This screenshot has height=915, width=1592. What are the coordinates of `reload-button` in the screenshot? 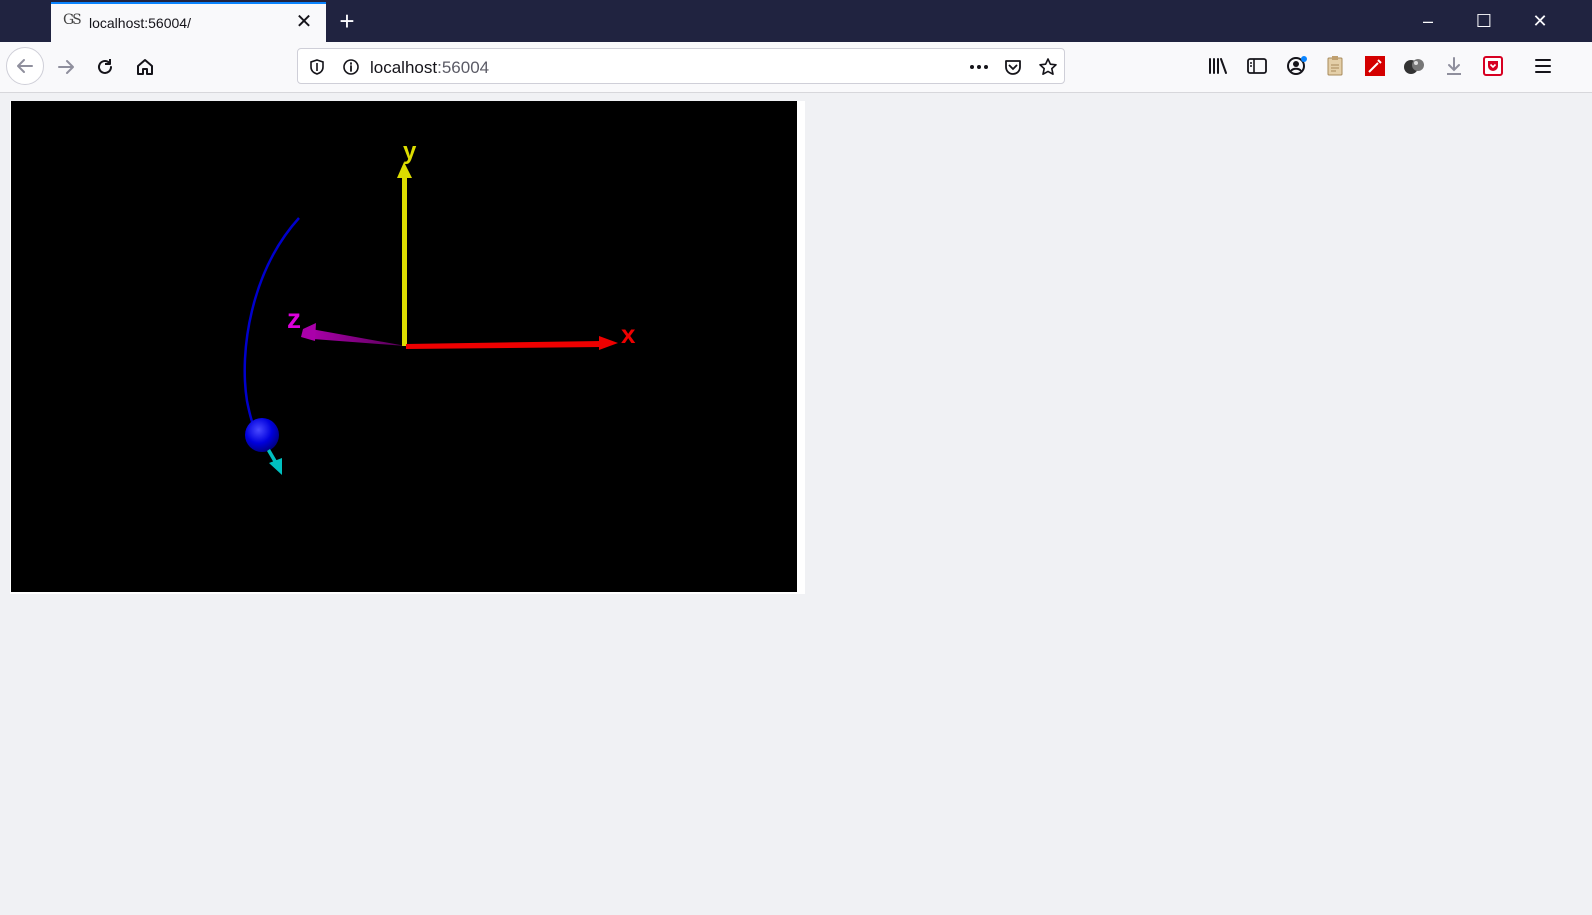 It's located at (105, 67).